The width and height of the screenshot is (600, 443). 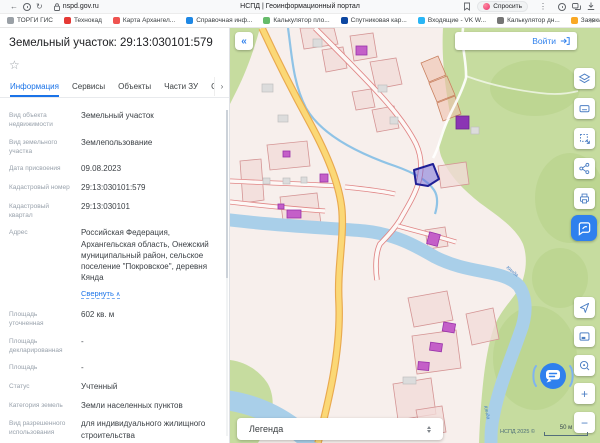 What do you see at coordinates (117, 115) in the screenshot?
I see `field-value: Земельный участок` at bounding box center [117, 115].